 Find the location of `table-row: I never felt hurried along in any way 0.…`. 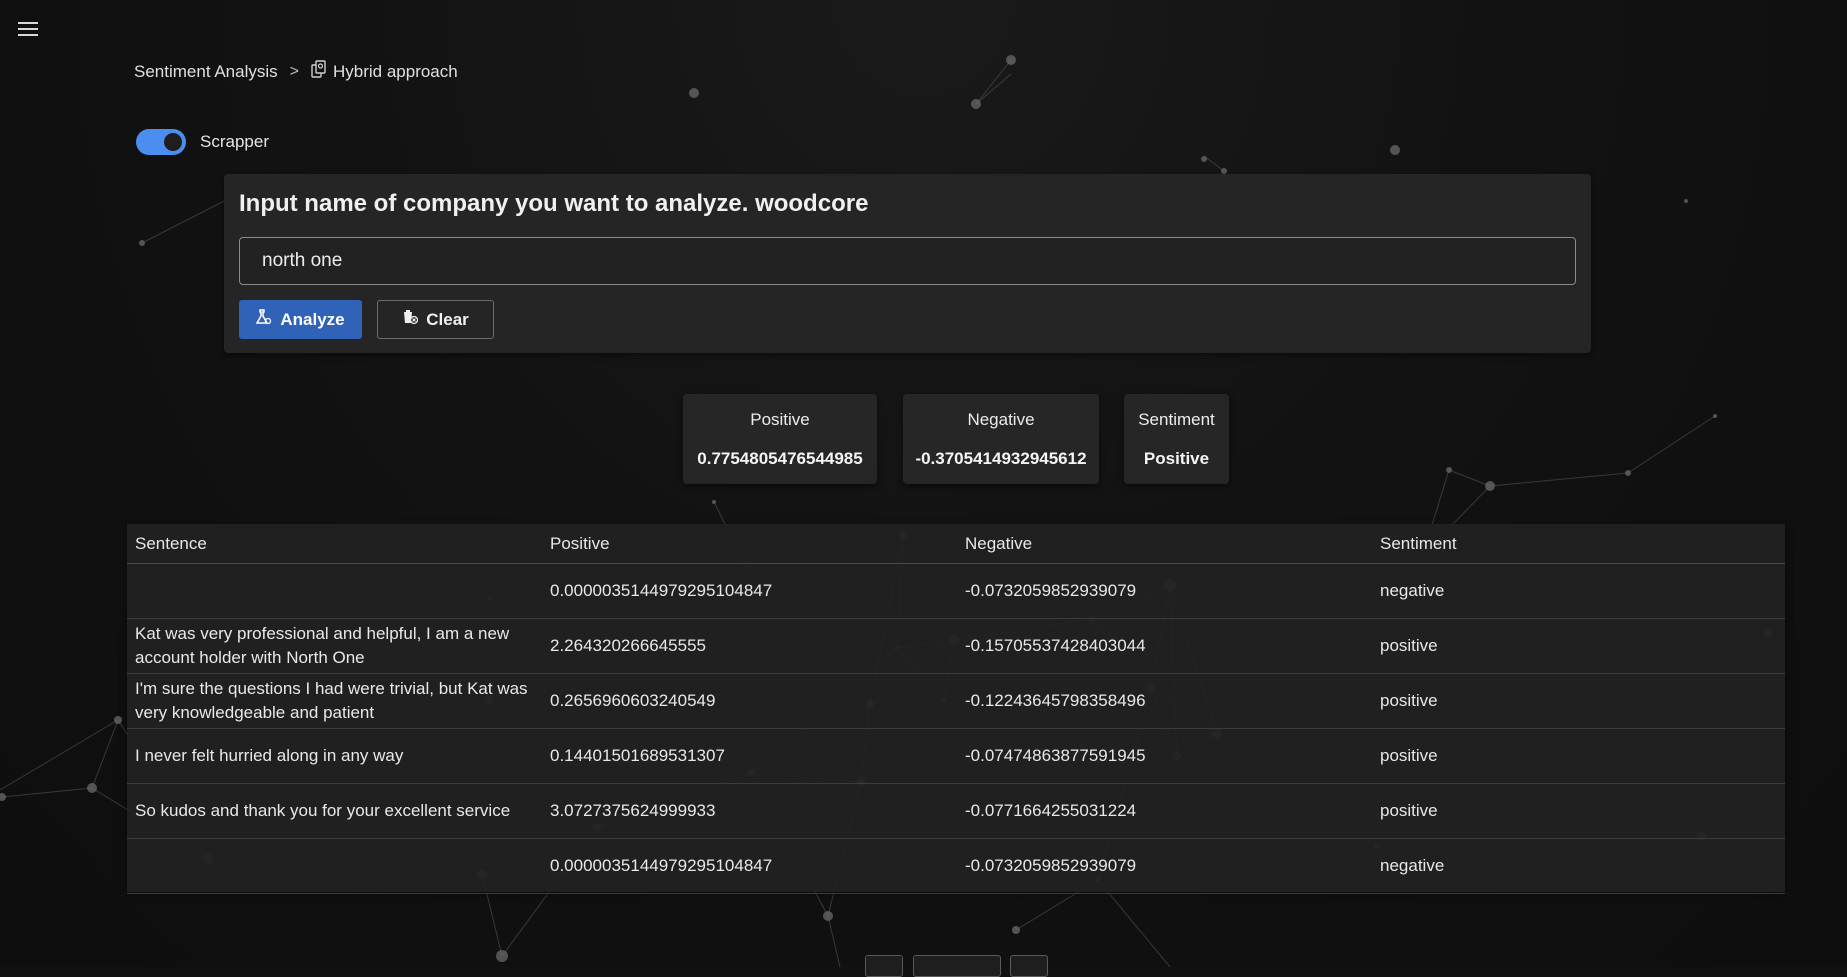

table-row: I never felt hurried along in any way 0.… is located at coordinates (956, 756).